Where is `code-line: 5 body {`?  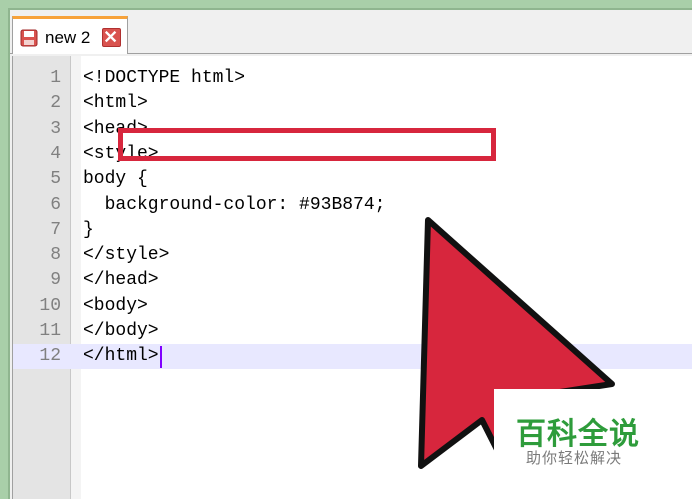 code-line: 5 body { is located at coordinates (352, 179).